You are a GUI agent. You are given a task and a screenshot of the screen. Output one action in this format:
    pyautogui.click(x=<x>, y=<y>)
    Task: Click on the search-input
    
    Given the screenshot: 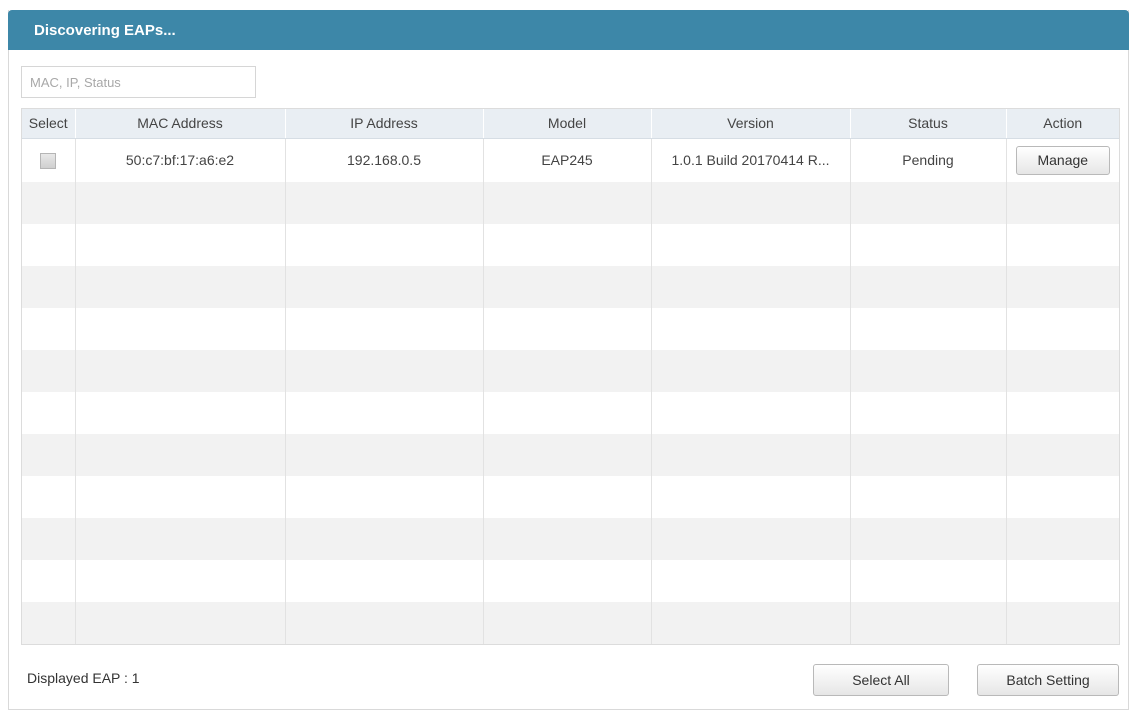 What is the action you would take?
    pyautogui.click(x=138, y=82)
    